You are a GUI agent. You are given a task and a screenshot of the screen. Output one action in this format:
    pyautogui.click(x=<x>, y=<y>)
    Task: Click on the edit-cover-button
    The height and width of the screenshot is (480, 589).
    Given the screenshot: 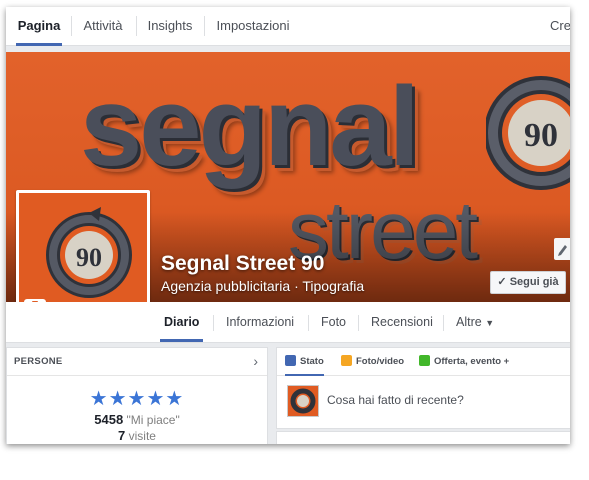 What is the action you would take?
    pyautogui.click(x=562, y=249)
    